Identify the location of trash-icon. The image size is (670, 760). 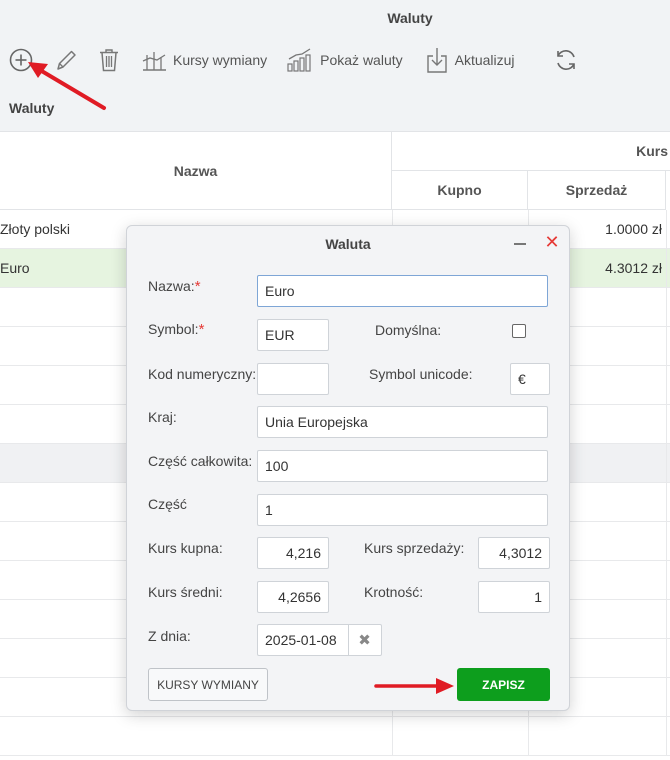
(109, 60).